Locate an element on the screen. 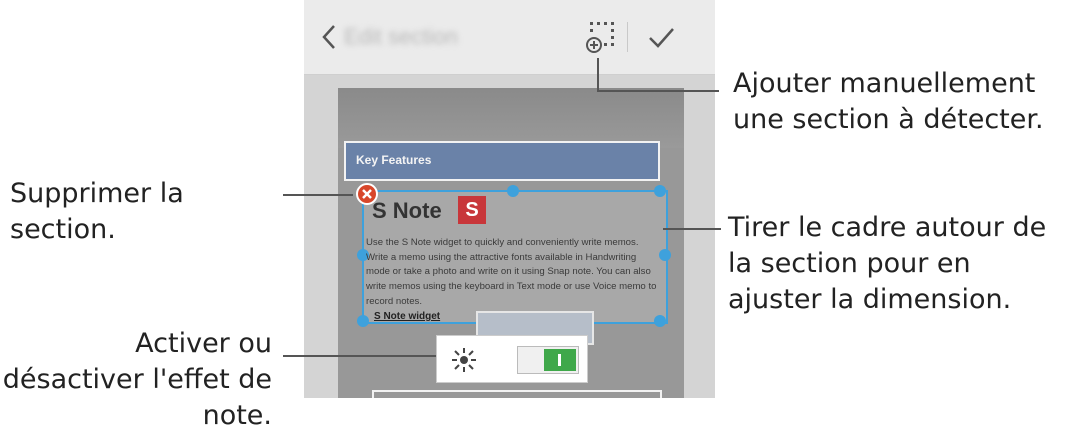 This screenshot has height=434, width=1073. snote-heading: S Note is located at coordinates (407, 210).